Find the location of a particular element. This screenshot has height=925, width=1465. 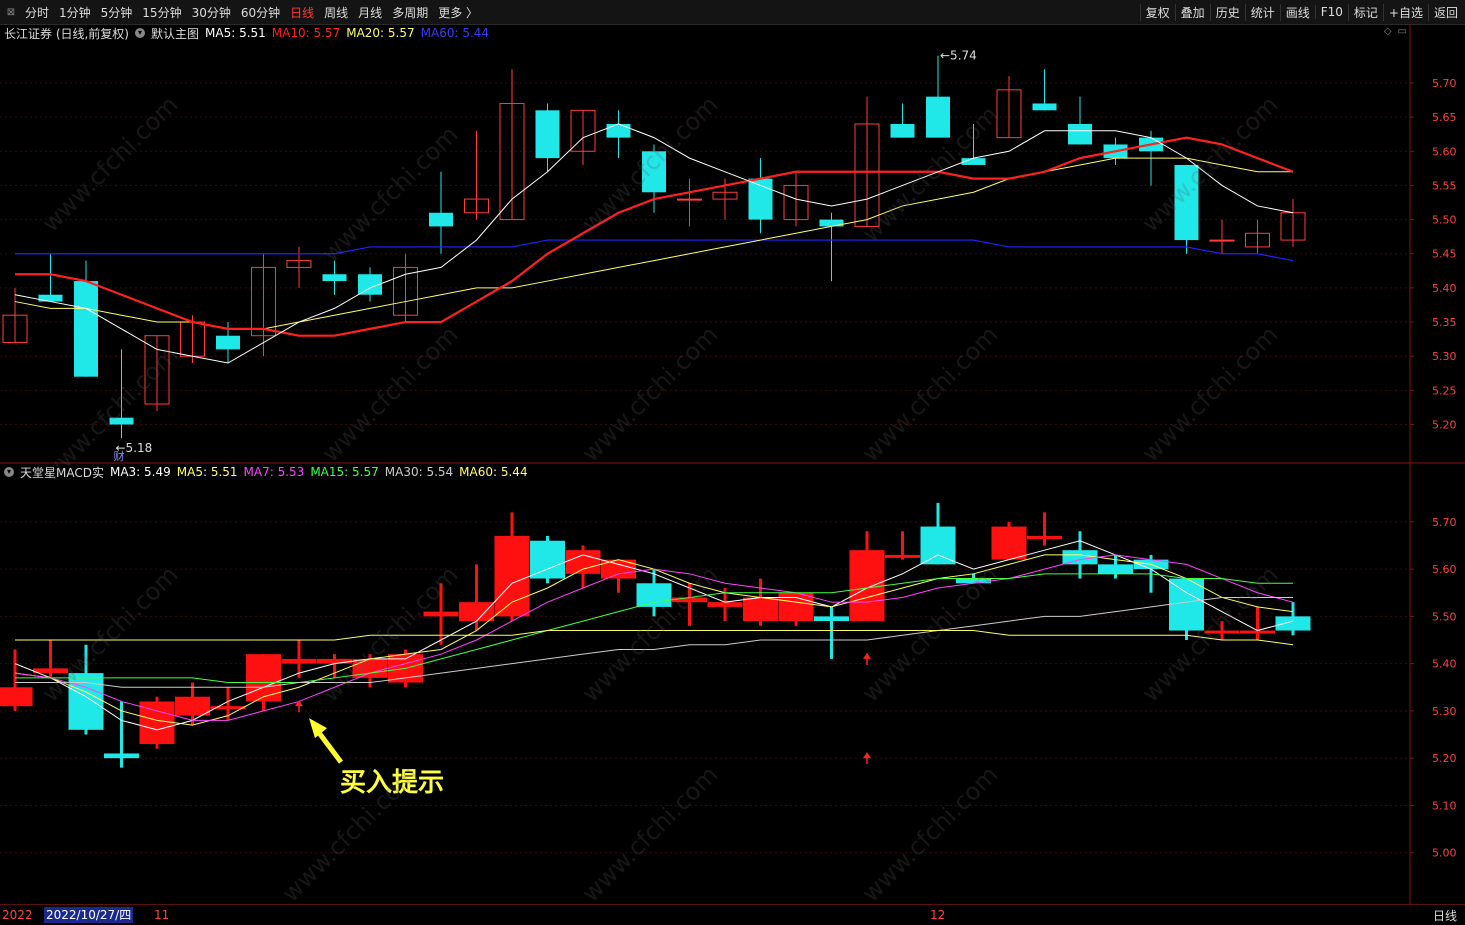

y-tick-label: 5.35 is located at coordinates (1444, 322).